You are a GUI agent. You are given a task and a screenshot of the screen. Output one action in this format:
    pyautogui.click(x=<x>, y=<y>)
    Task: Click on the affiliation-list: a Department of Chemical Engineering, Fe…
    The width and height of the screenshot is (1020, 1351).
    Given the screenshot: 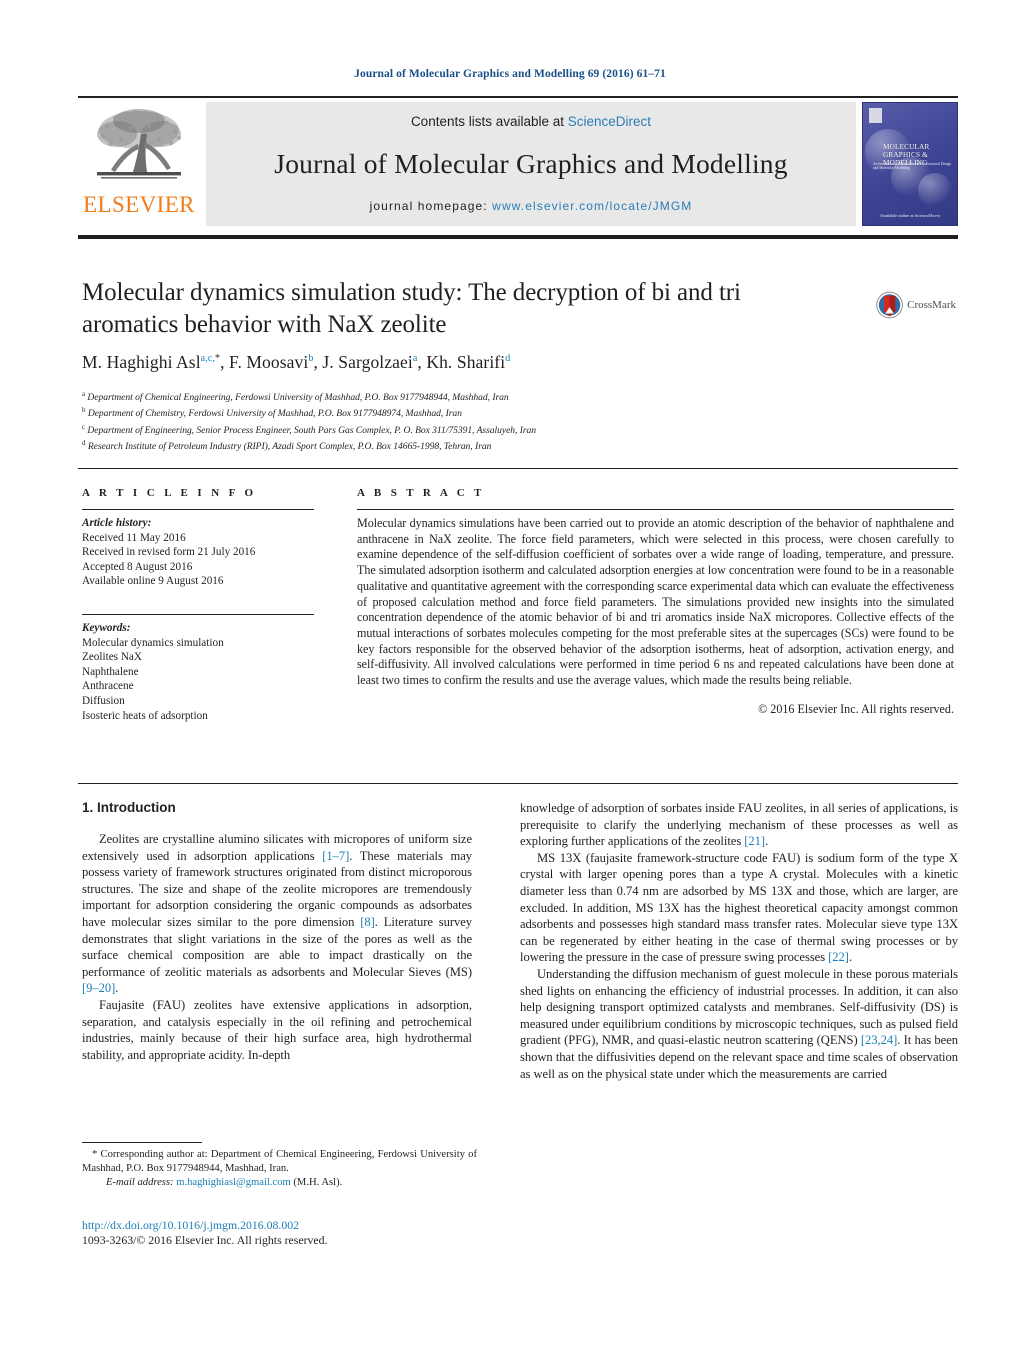 What is the action you would take?
    pyautogui.click(x=482, y=420)
    